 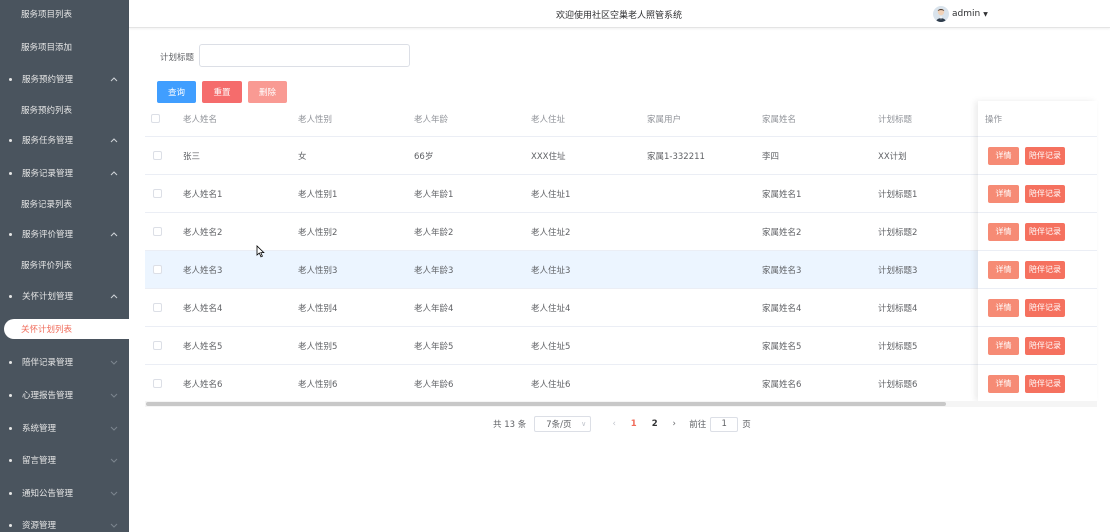 I want to click on goto-page-input: 1, so click(x=724, y=424).